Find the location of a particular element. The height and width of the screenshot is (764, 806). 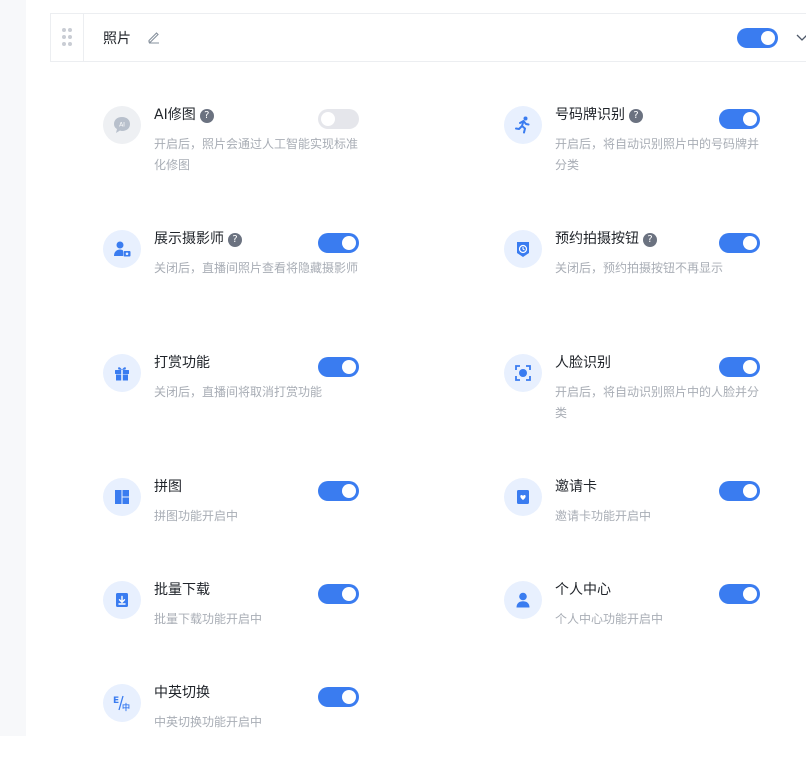

feature-description: 关闭后，预约拍摄按钮不再显示 is located at coordinates (639, 268).